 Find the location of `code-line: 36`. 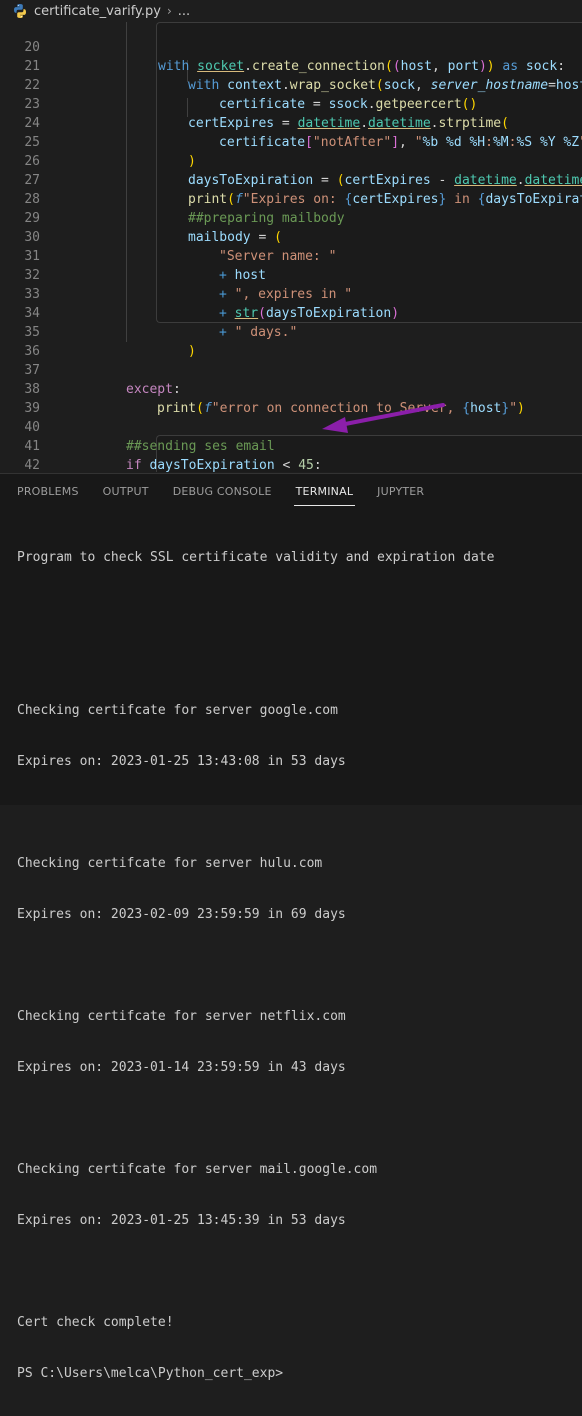

code-line: 36 is located at coordinates (291, 341).